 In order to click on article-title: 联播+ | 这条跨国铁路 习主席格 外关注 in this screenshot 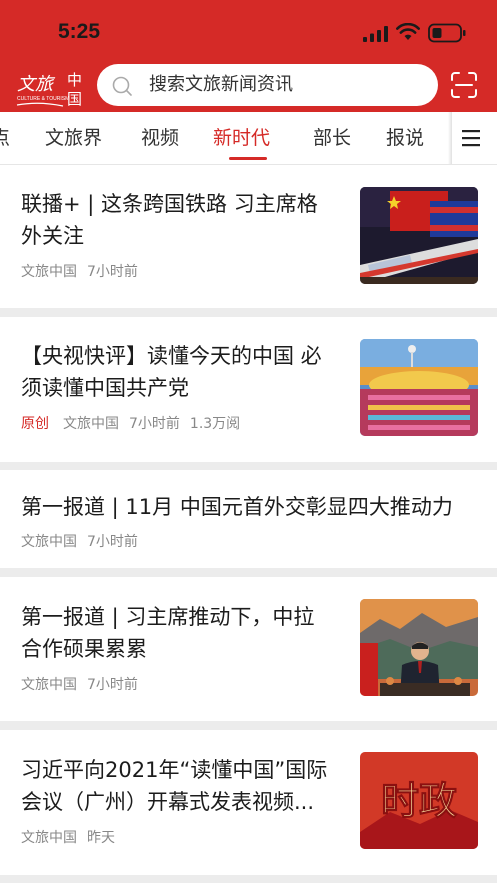, I will do `click(169, 220)`.